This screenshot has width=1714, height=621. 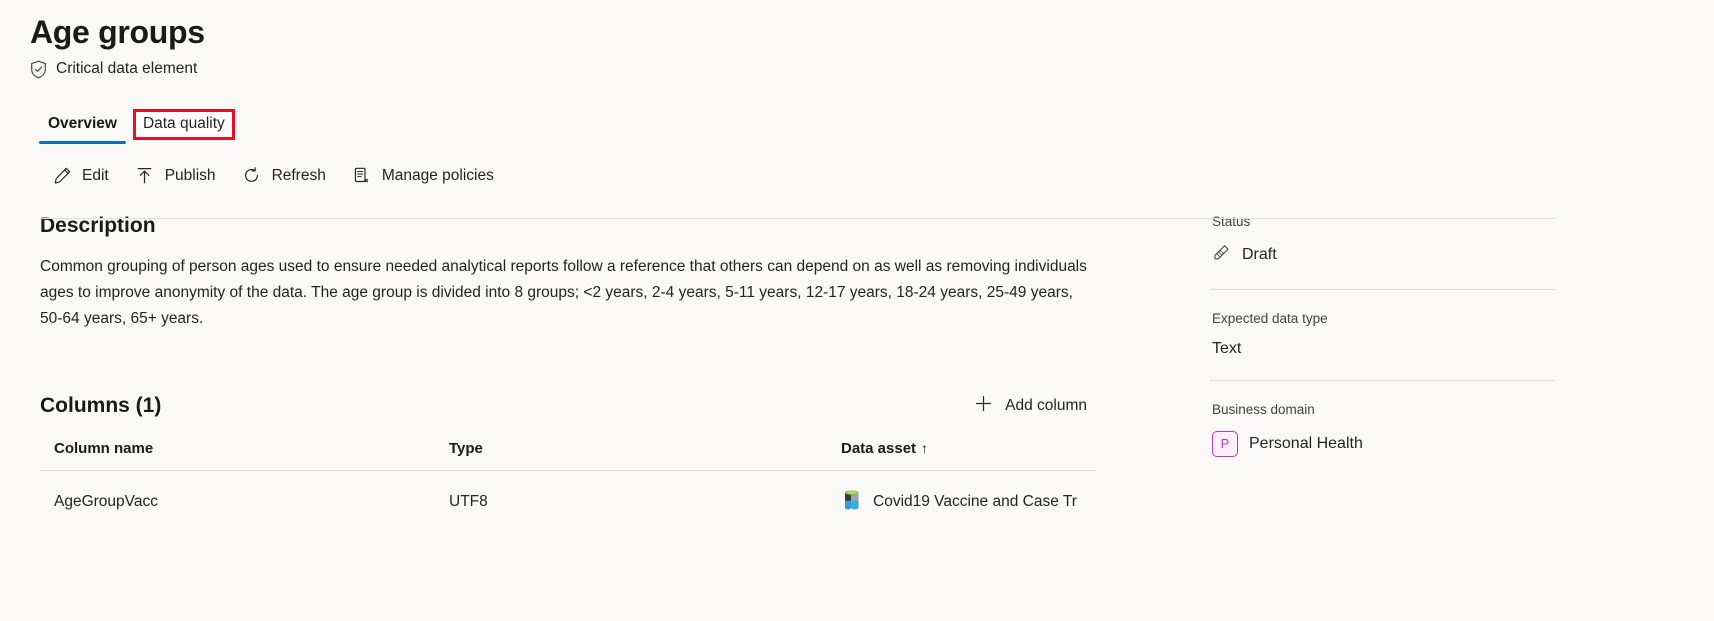 I want to click on publish-label: Publish, so click(x=190, y=175).